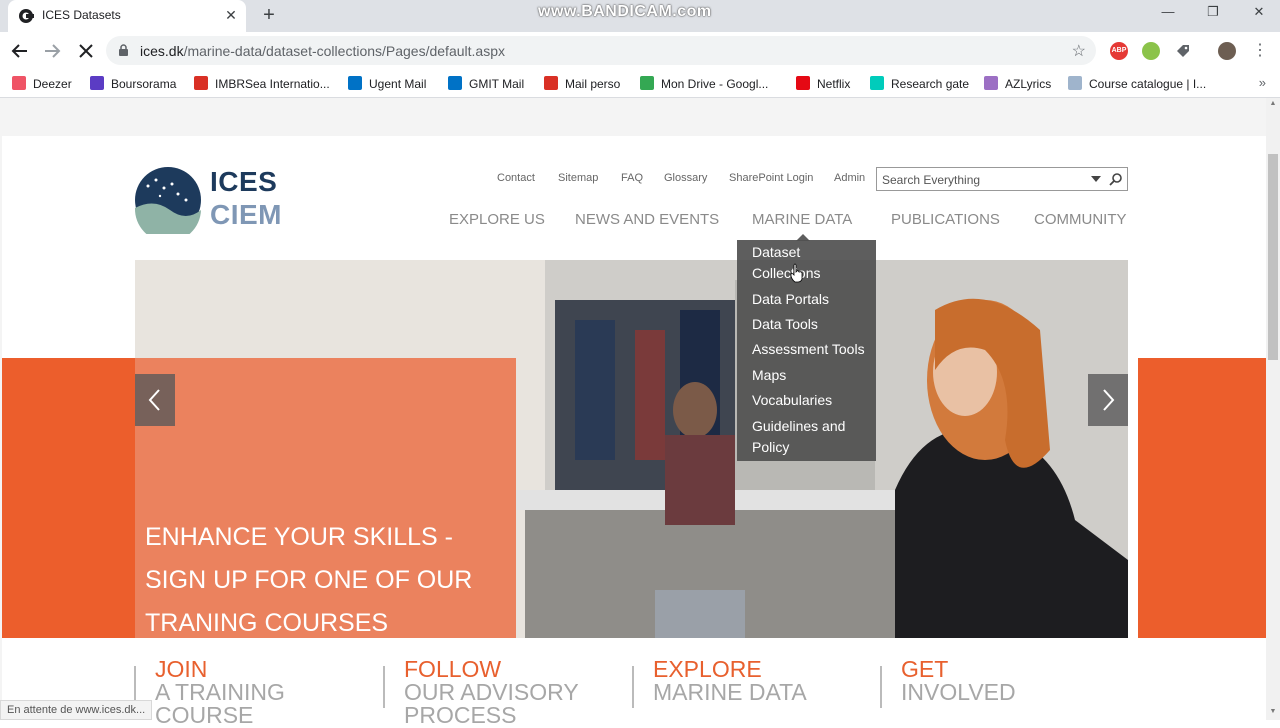 Image resolution: width=1280 pixels, height=728 pixels. I want to click on link-faq: FAQ, so click(632, 178).